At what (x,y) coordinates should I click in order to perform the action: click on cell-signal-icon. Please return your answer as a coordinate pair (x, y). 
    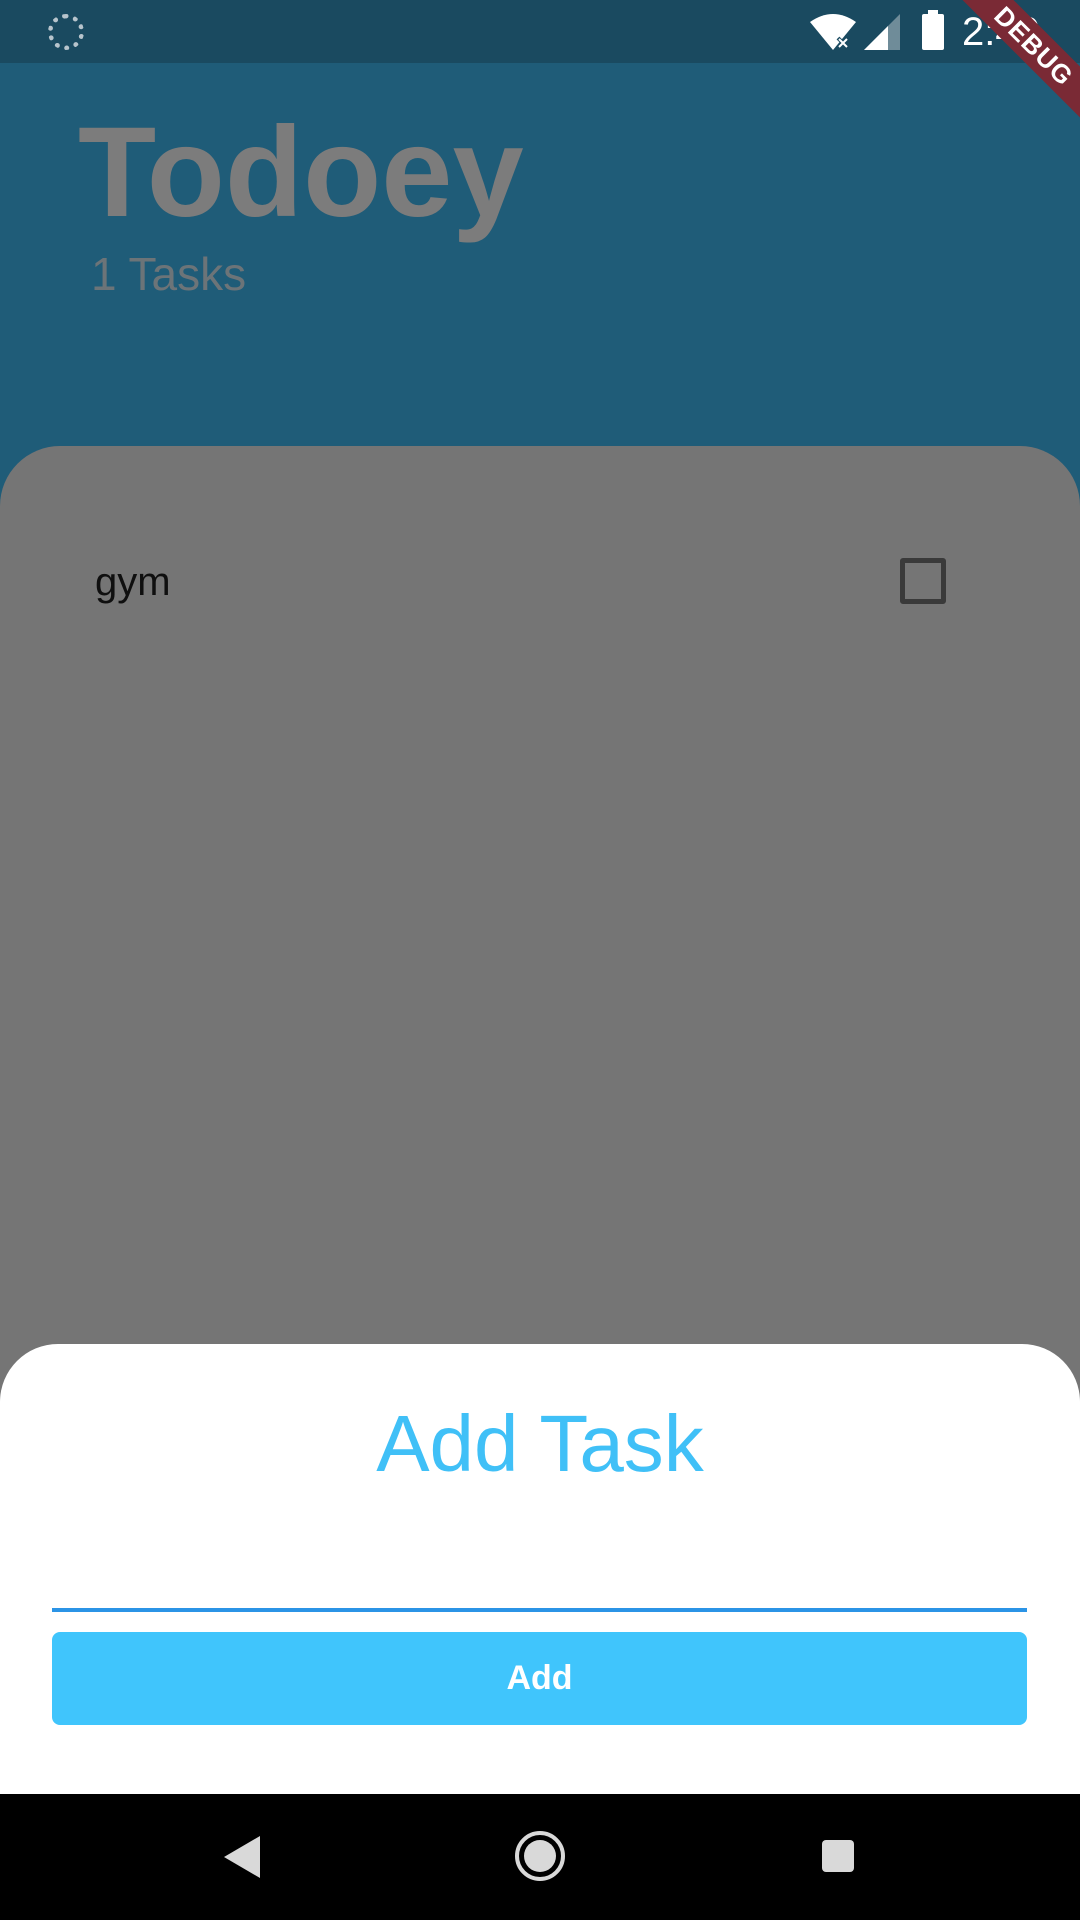
    Looking at the image, I should click on (882, 32).